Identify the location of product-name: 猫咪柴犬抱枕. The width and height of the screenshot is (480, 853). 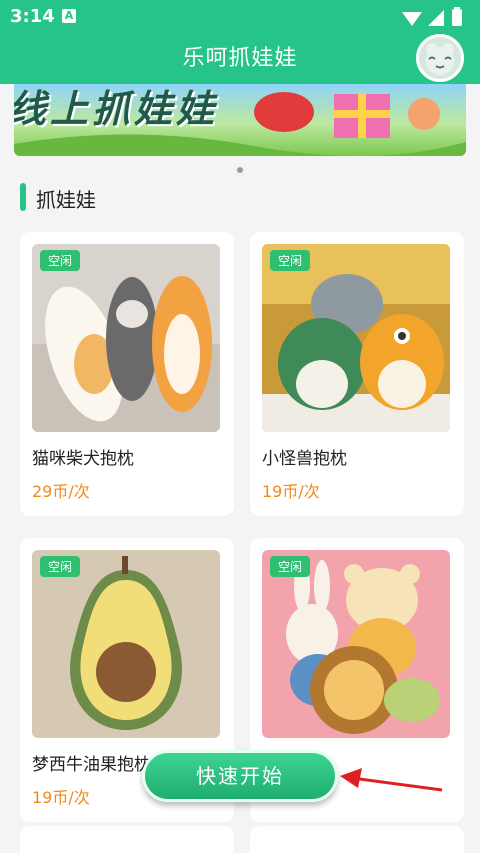
(83, 457).